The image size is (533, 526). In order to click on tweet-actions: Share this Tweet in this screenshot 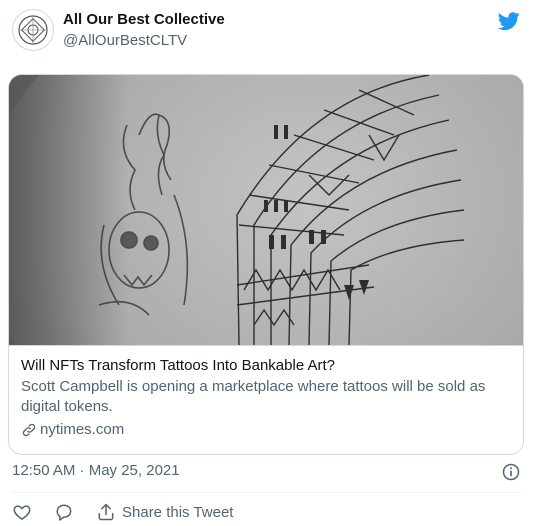, I will do `click(133, 512)`.